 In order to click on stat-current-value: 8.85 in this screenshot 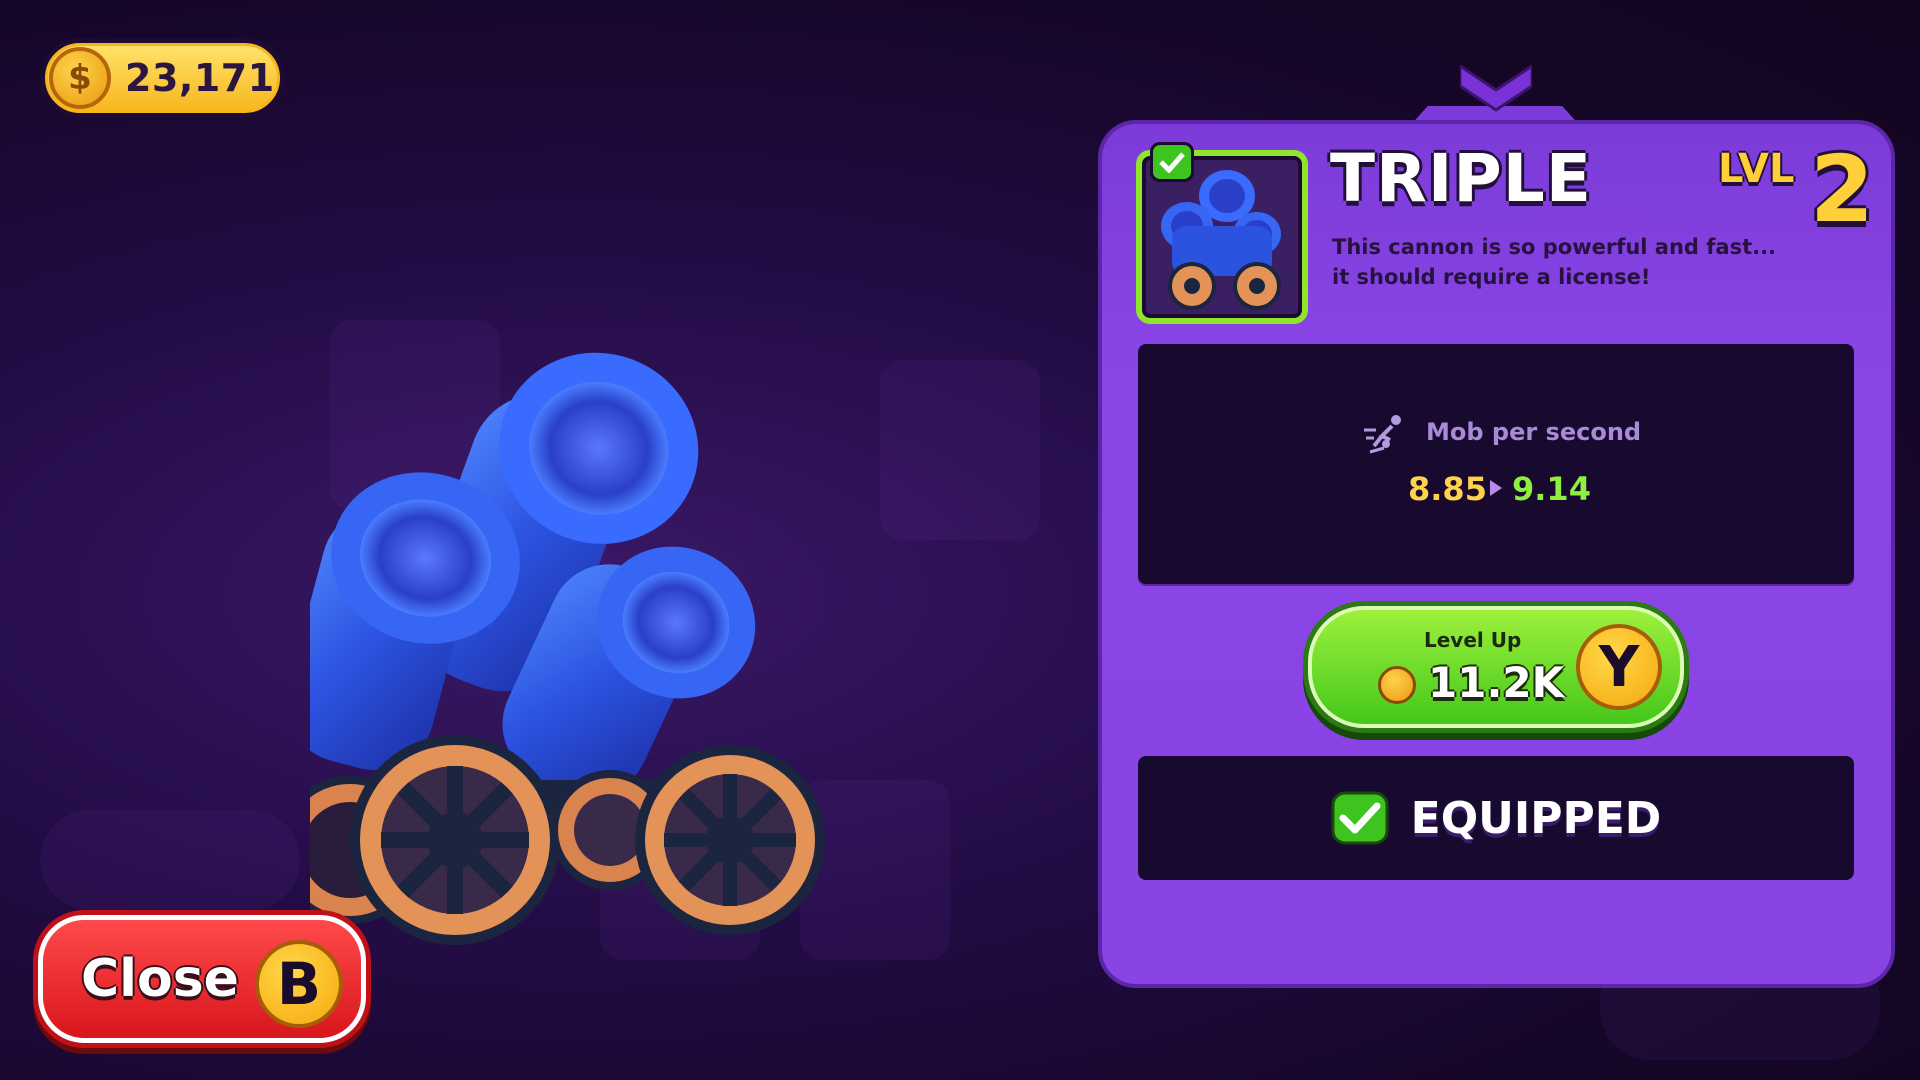, I will do `click(1447, 489)`.